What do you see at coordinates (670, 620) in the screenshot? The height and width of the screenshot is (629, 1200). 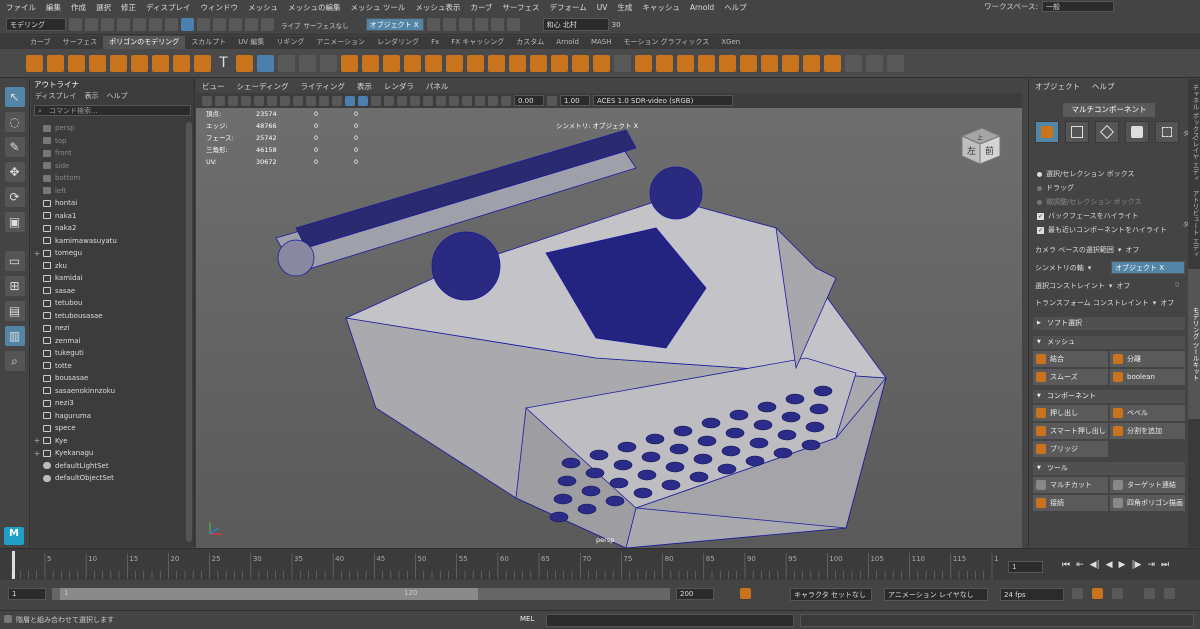 I see `mel-command-input` at bounding box center [670, 620].